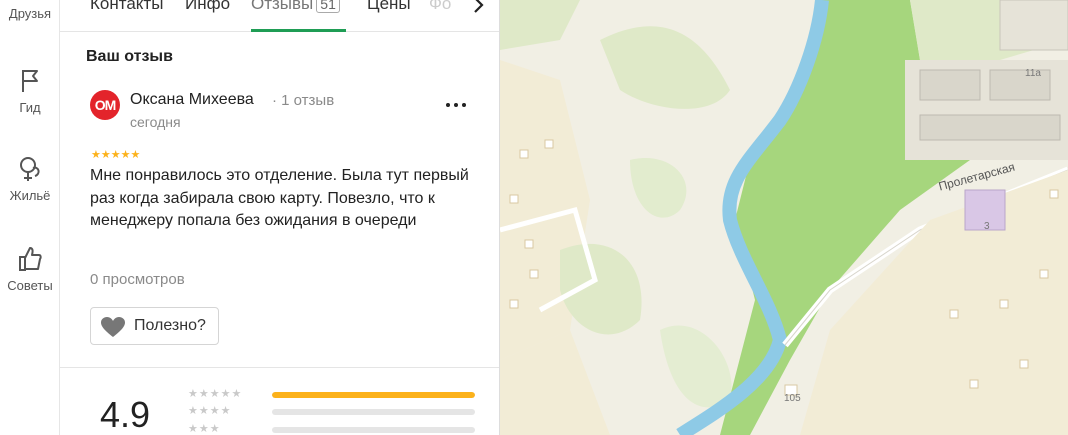  Describe the element at coordinates (207, 7) in the screenshot. I see `tab-info: Инфо` at that location.